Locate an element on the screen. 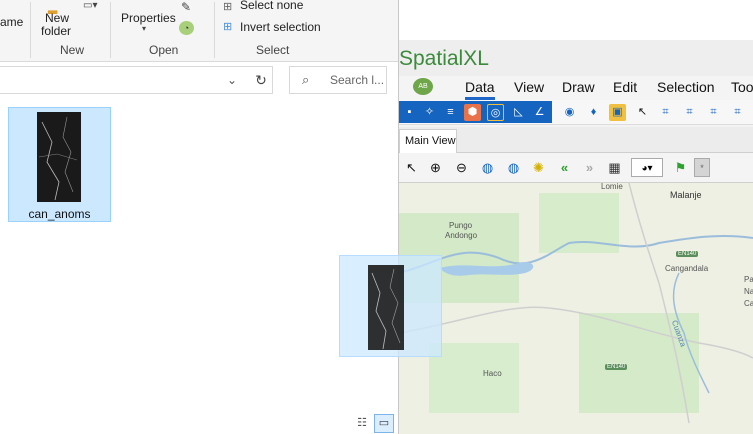 This screenshot has height=434, width=753. globe-tool-icon: ✧ is located at coordinates (429, 112).